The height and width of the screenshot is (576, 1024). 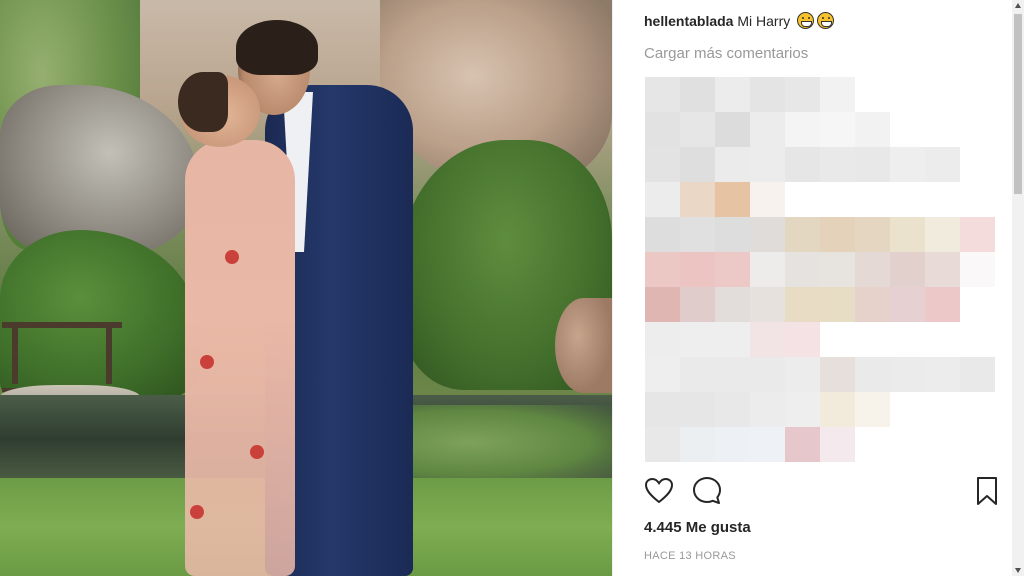 I want to click on heart-outline-icon, so click(x=659, y=491).